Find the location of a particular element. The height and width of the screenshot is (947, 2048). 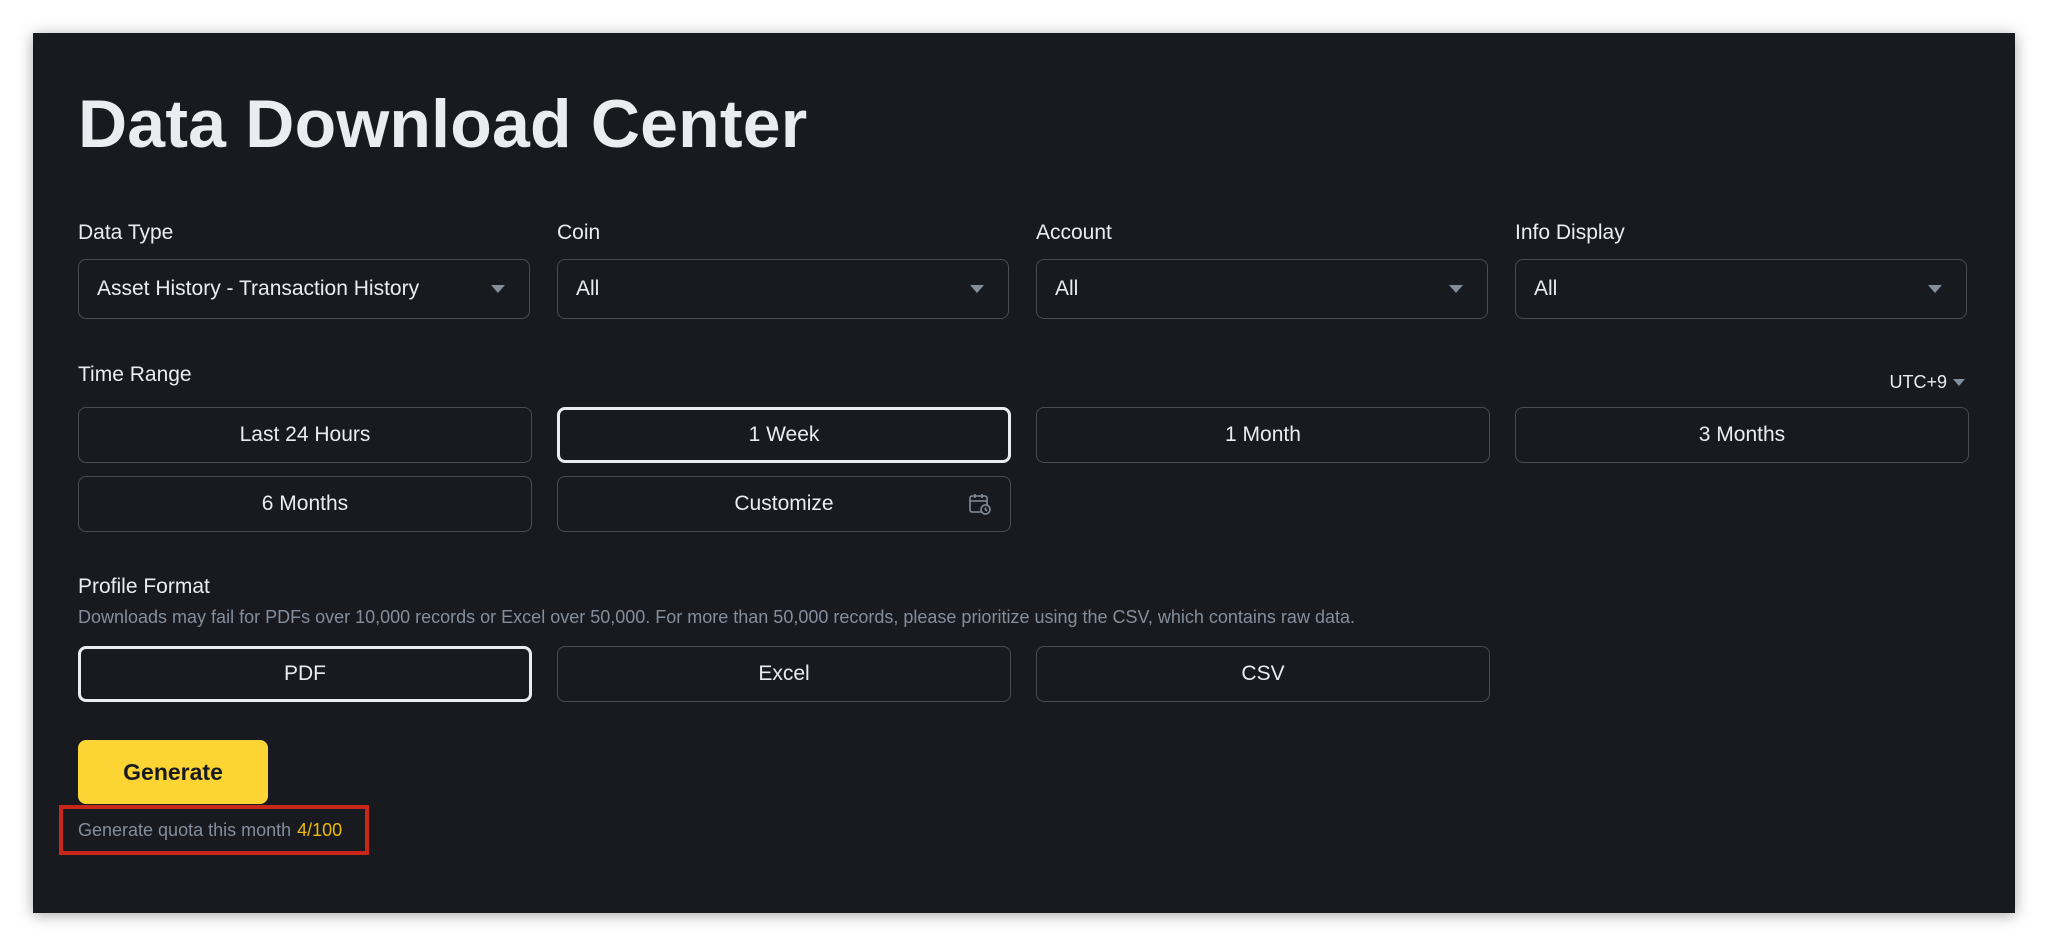

format-option-label: Excel is located at coordinates (784, 673).